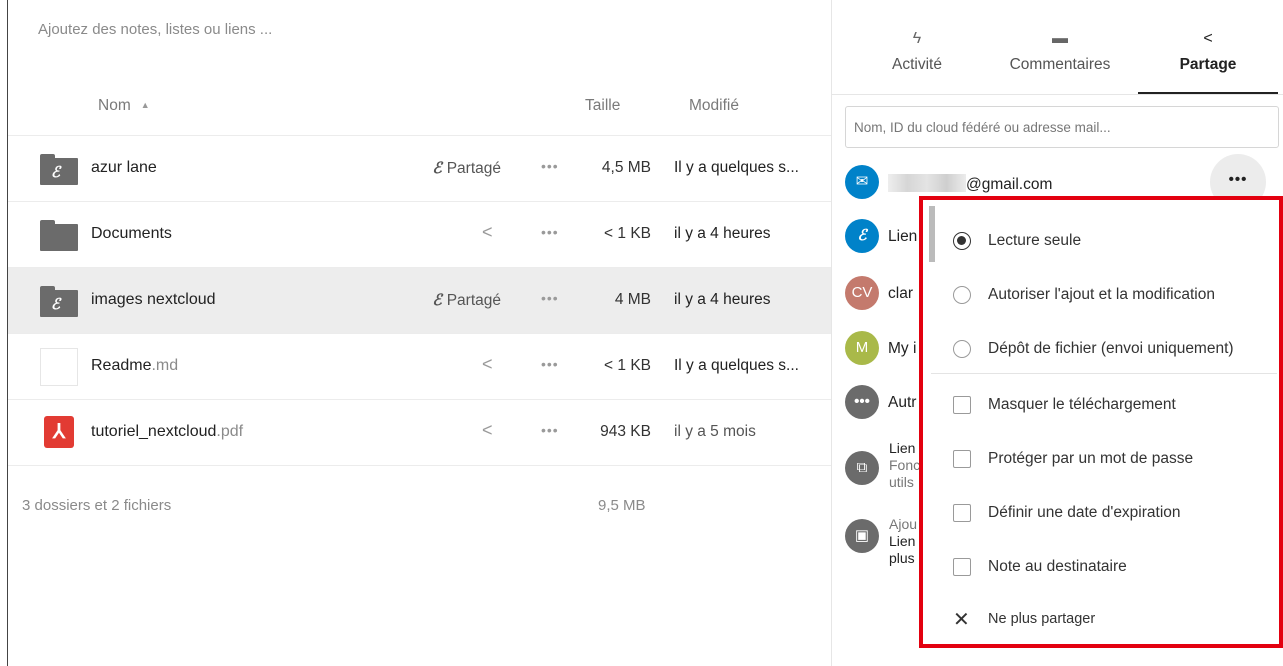  I want to click on tab-activity-label: Activité, so click(917, 64).